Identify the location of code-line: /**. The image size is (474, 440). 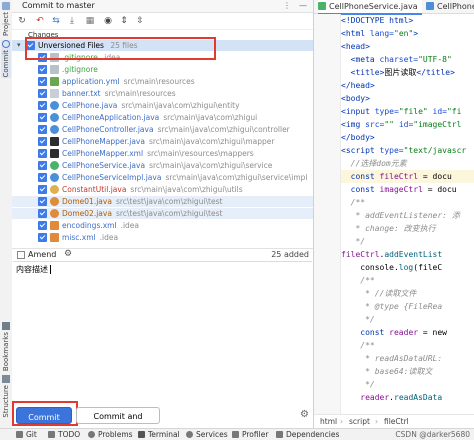
(358, 345).